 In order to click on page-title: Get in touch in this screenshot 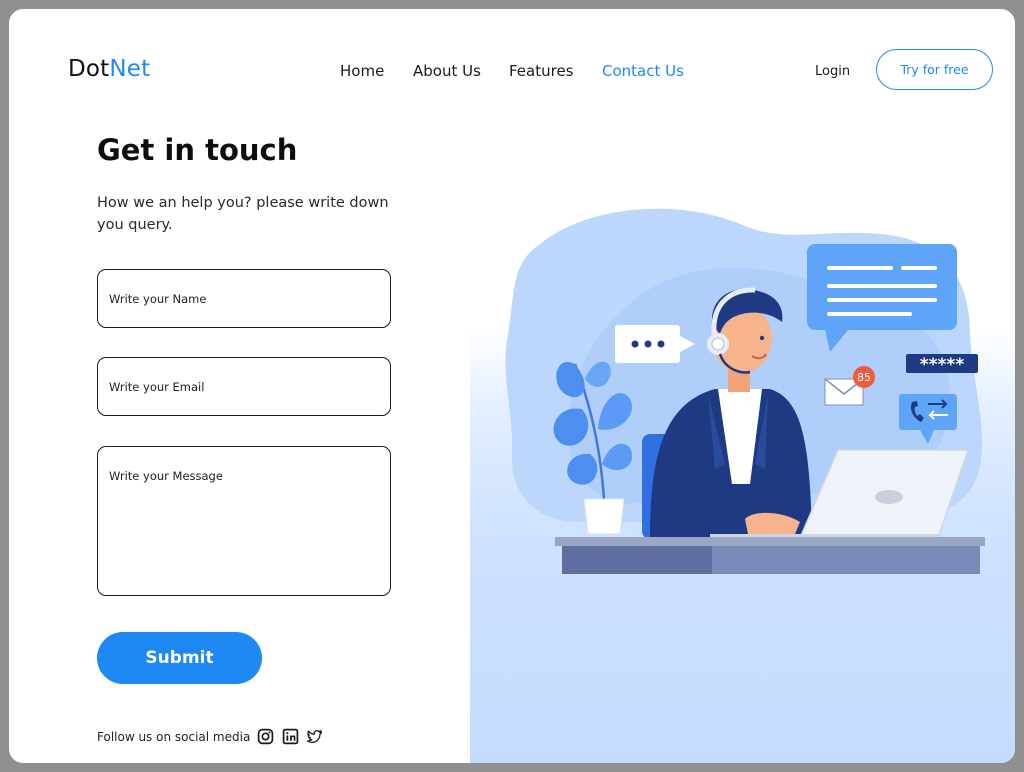, I will do `click(197, 150)`.